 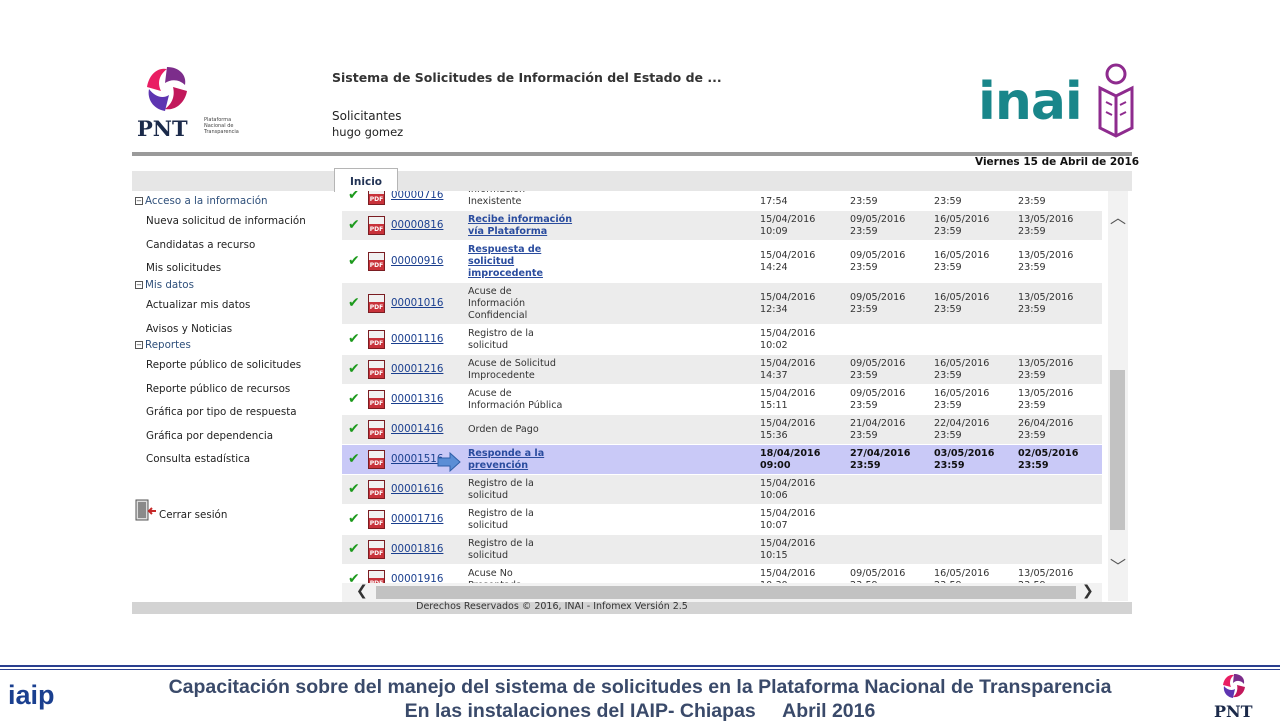 I want to click on sidebar-item-mis-solicitudes: Mis solicitudes, so click(x=183, y=268).